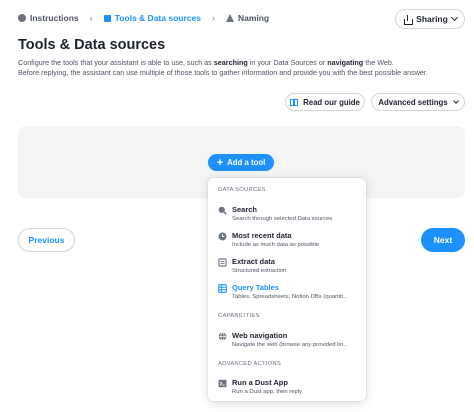  Describe the element at coordinates (378, 62) in the screenshot. I see `description-text: the Web.` at that location.